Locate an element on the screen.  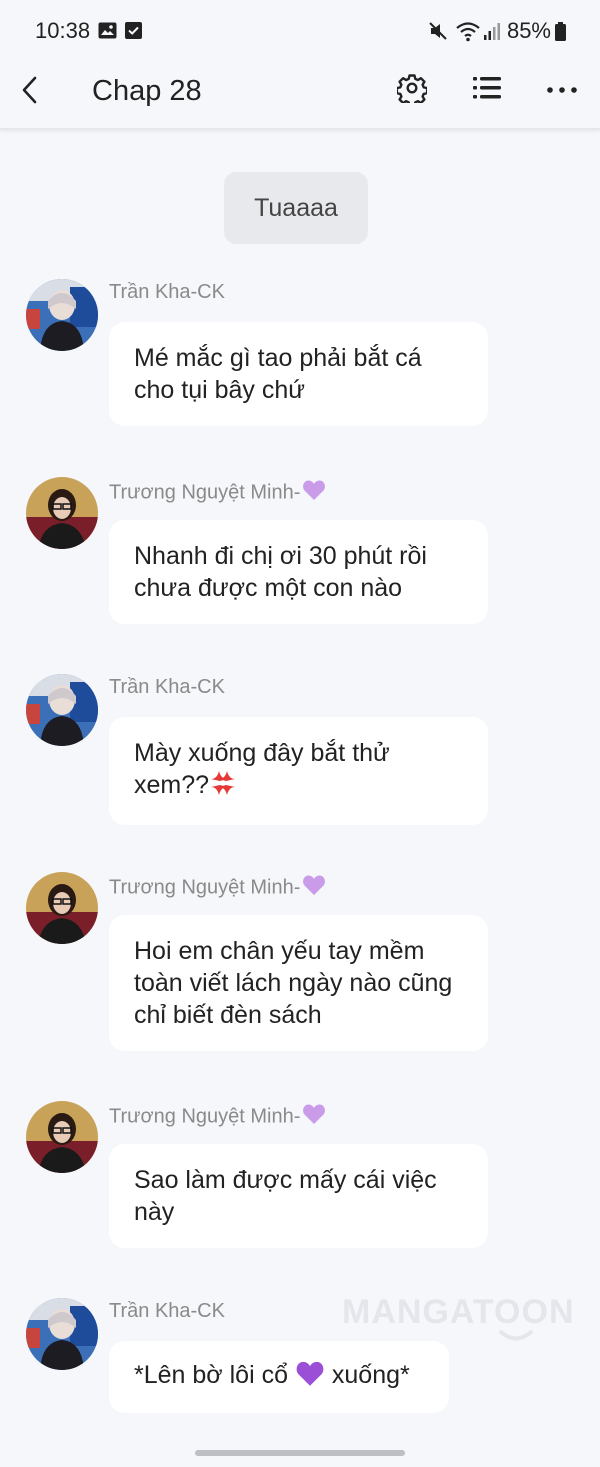
system-message: Tuaaaa is located at coordinates (296, 208).